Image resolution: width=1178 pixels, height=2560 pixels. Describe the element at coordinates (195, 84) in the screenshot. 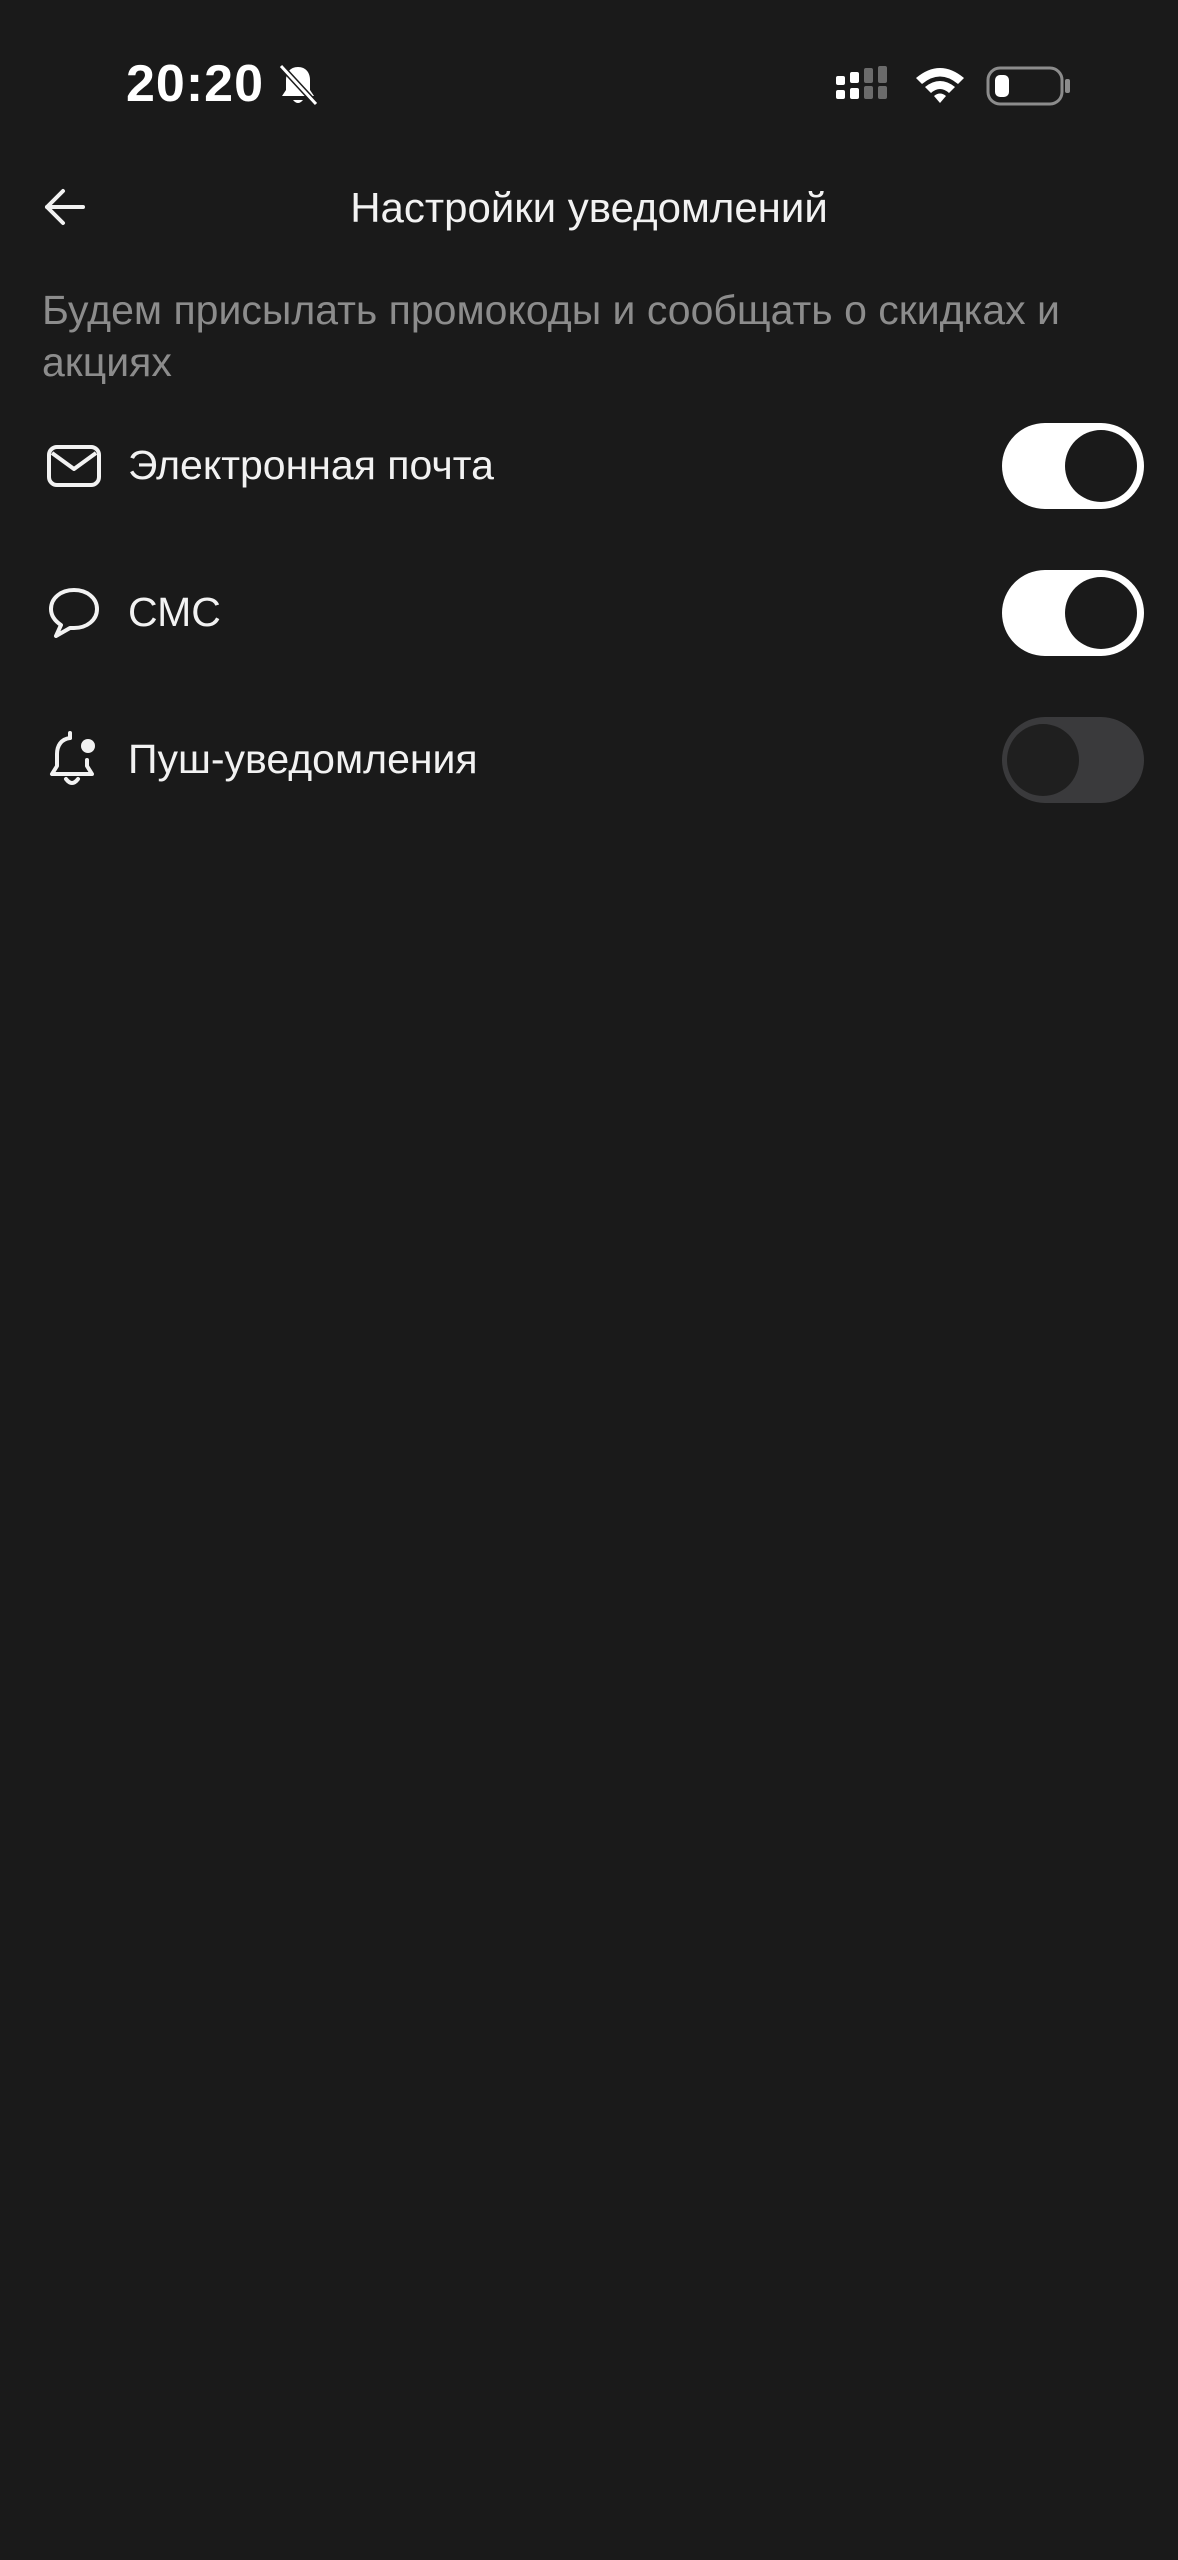

I see `status-time: 20:20` at that location.